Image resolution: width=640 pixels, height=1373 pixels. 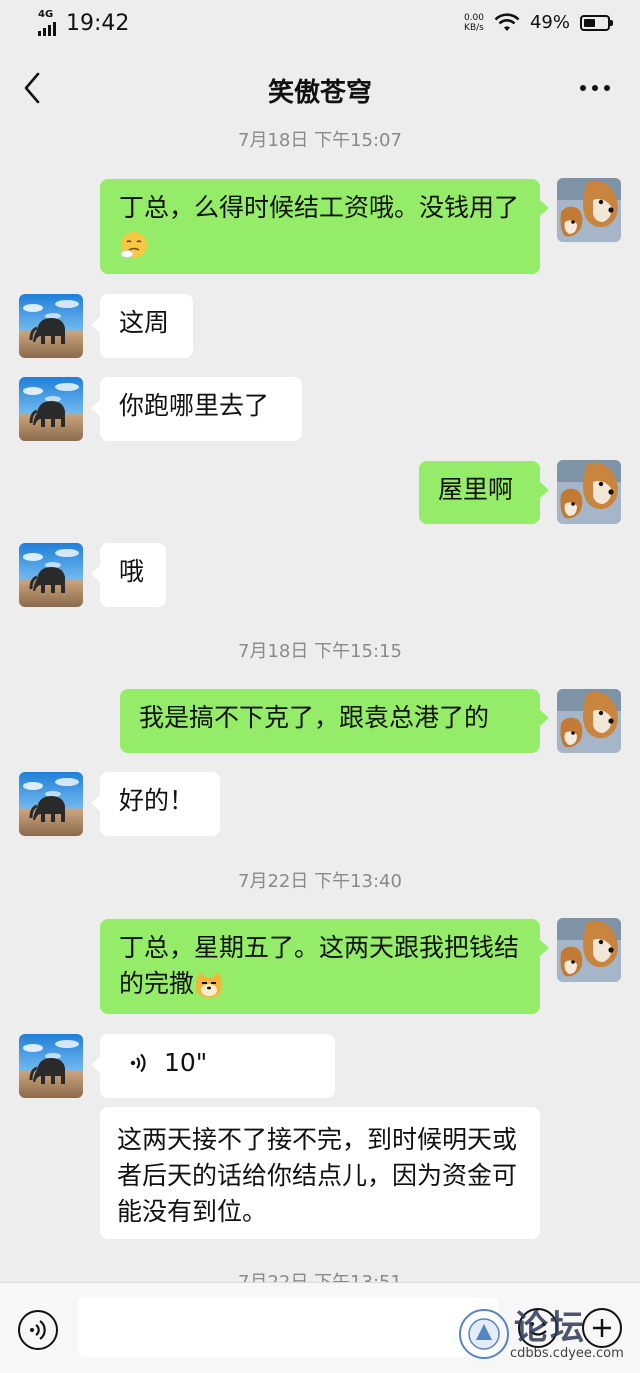 What do you see at coordinates (598, 88) in the screenshot?
I see `more-options-icon` at bounding box center [598, 88].